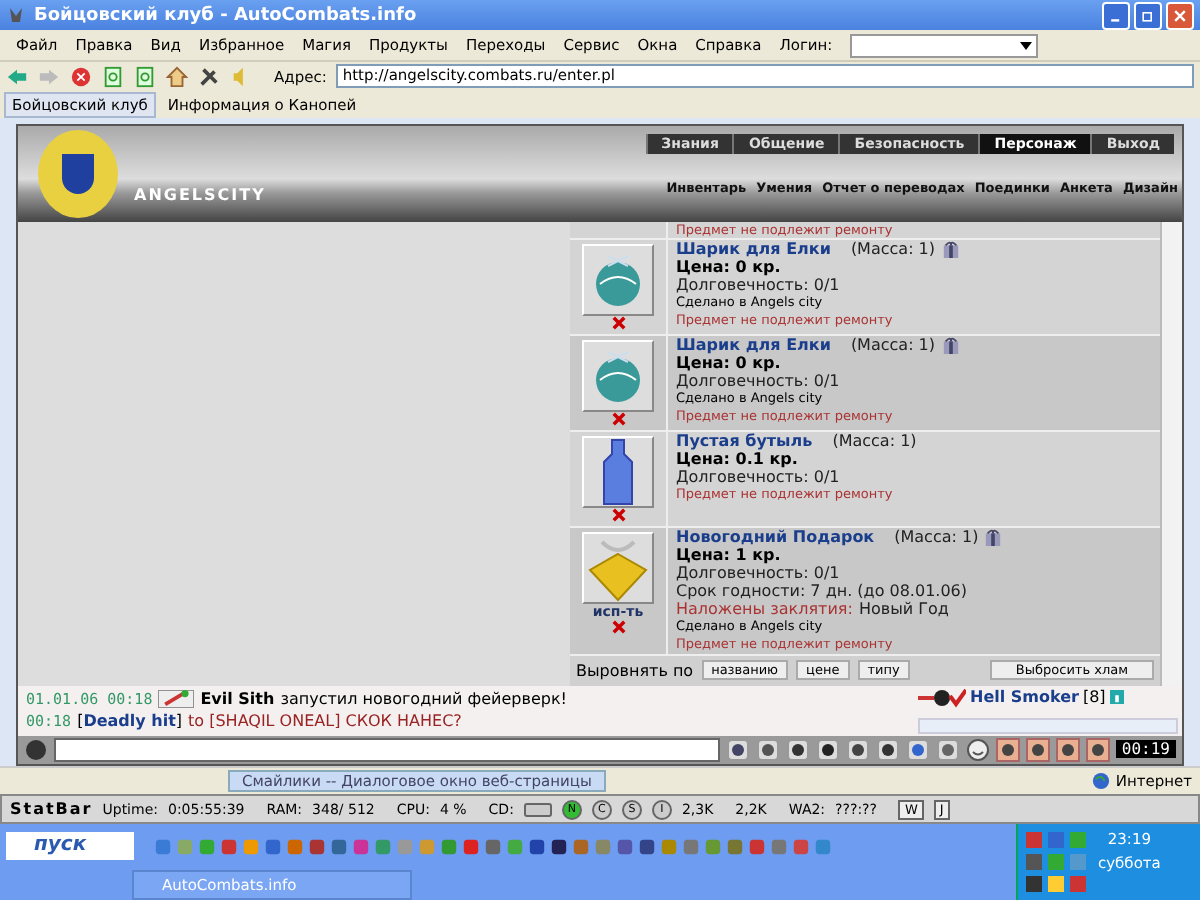 This screenshot has width=1200, height=900. I want to click on start-button: пуск, so click(70, 846).